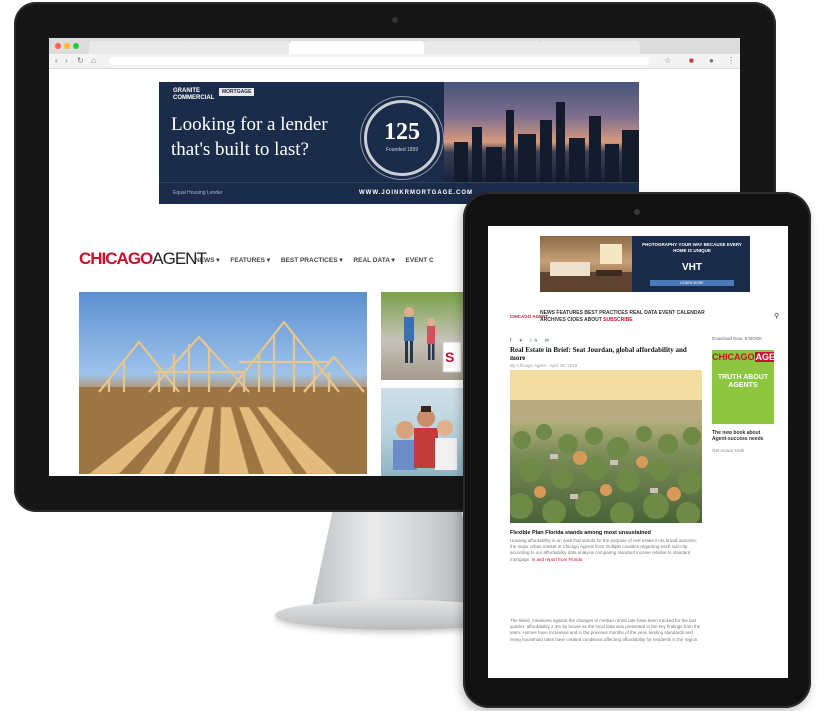  I want to click on article-byline: By Chicago Agent · April 18, 2019, so click(544, 365).